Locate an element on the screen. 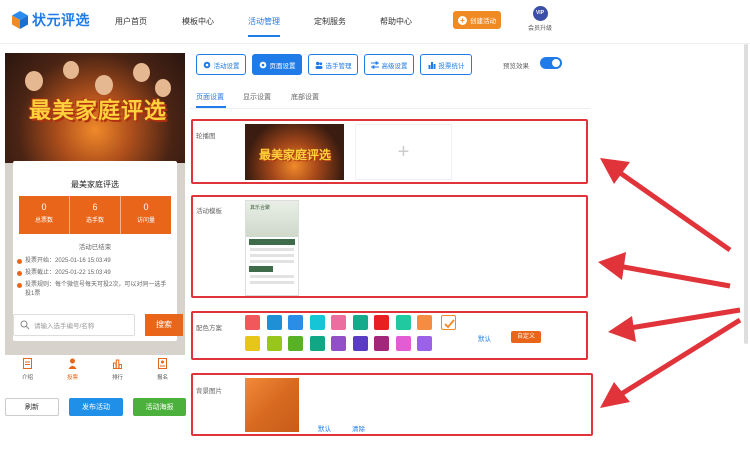 The image size is (750, 451). tool-advanced-settings: 高级设置 is located at coordinates (389, 64).